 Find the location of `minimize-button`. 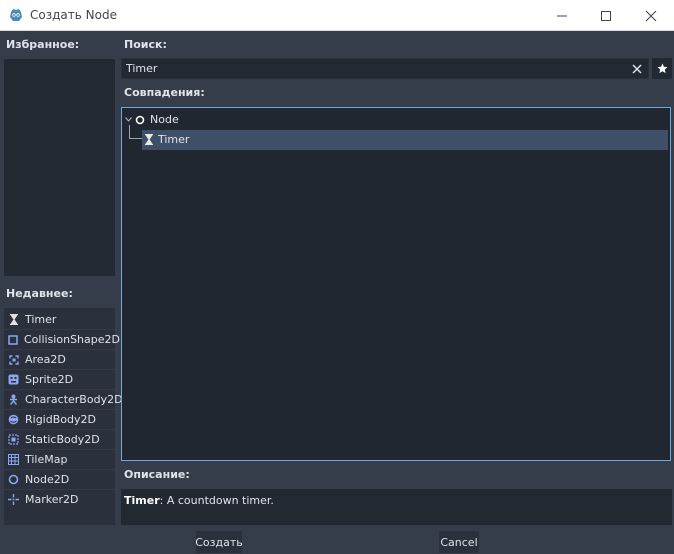

minimize-button is located at coordinates (562, 15).